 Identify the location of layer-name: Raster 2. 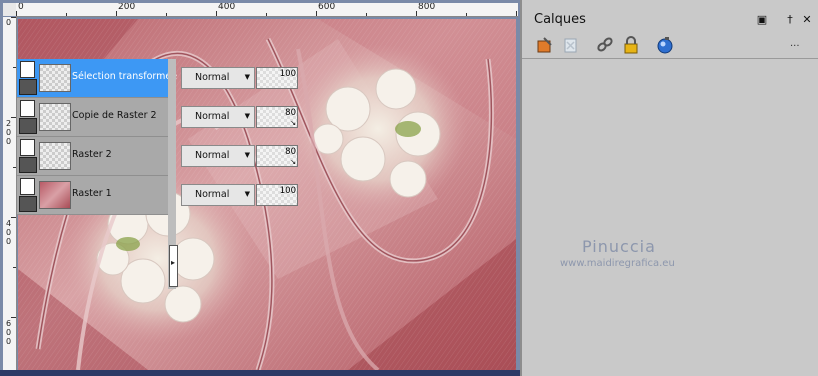
(92, 154).